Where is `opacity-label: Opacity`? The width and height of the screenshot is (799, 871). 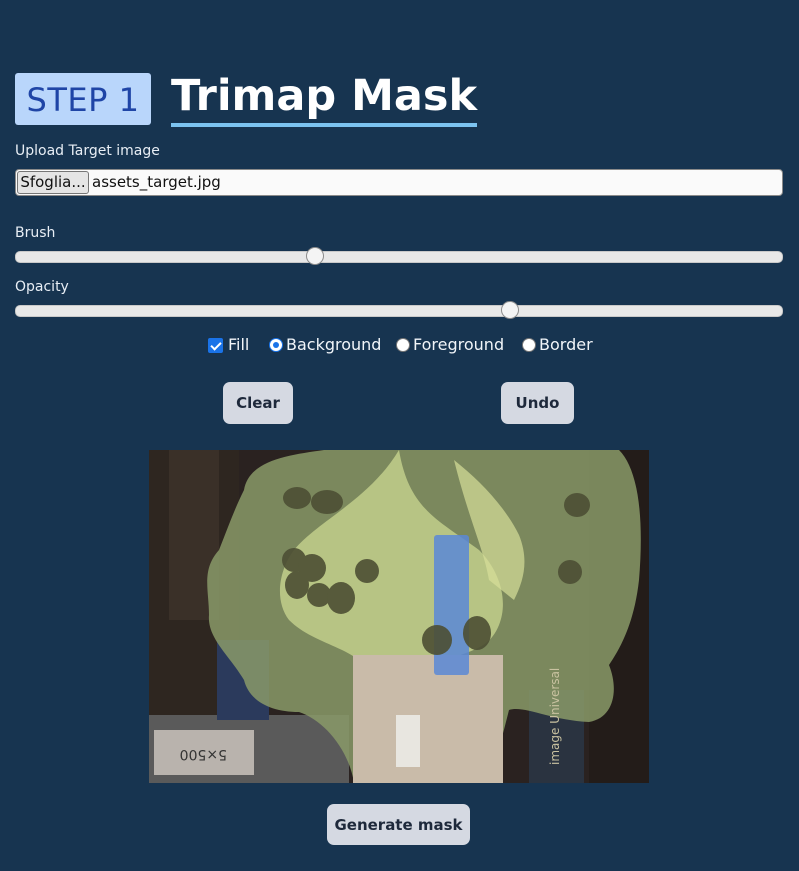 opacity-label: Opacity is located at coordinates (42, 287).